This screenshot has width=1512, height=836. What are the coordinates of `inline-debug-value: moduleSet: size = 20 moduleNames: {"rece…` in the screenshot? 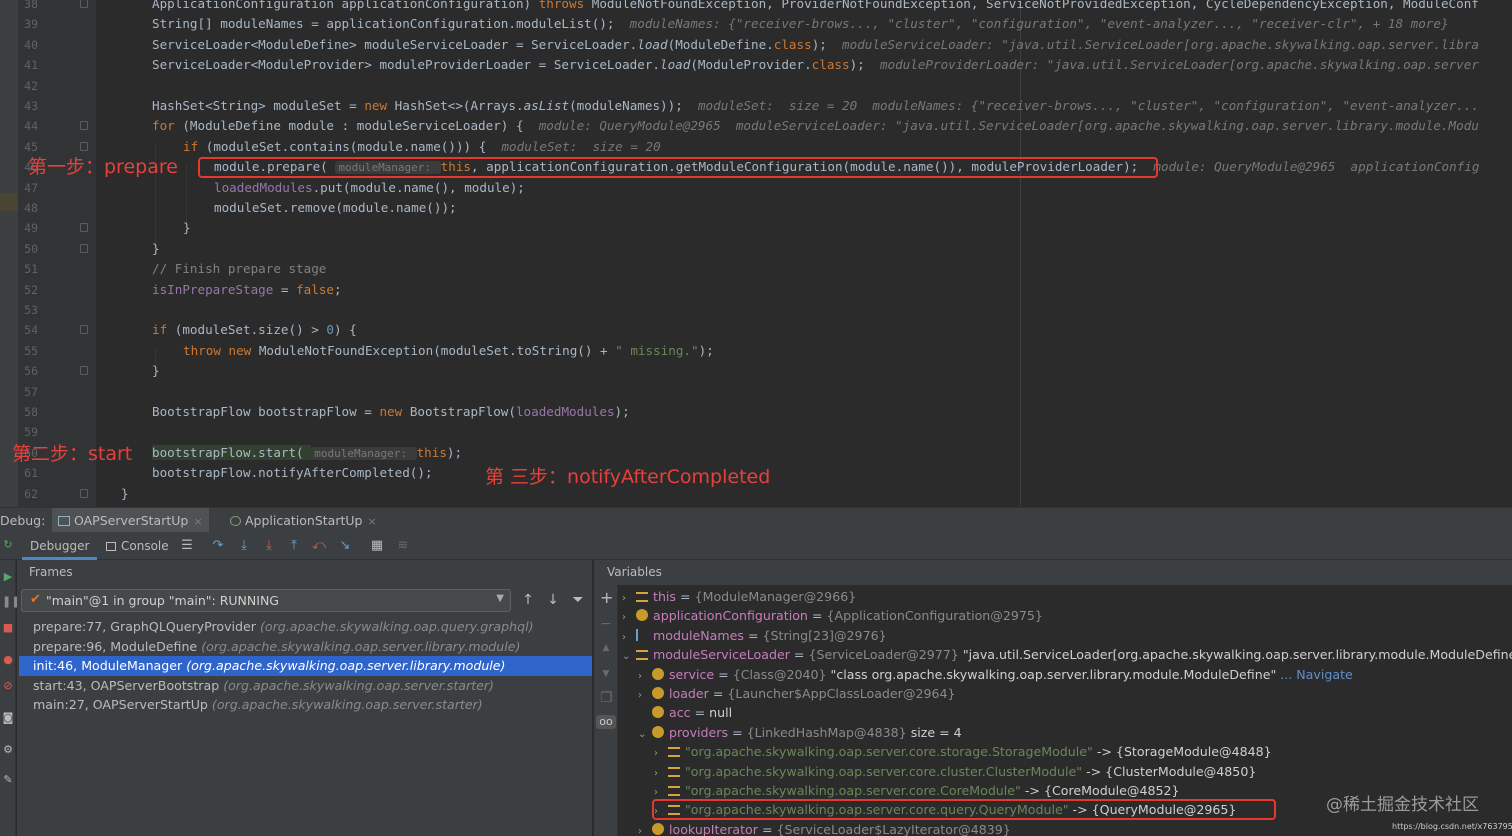 It's located at (1088, 105).